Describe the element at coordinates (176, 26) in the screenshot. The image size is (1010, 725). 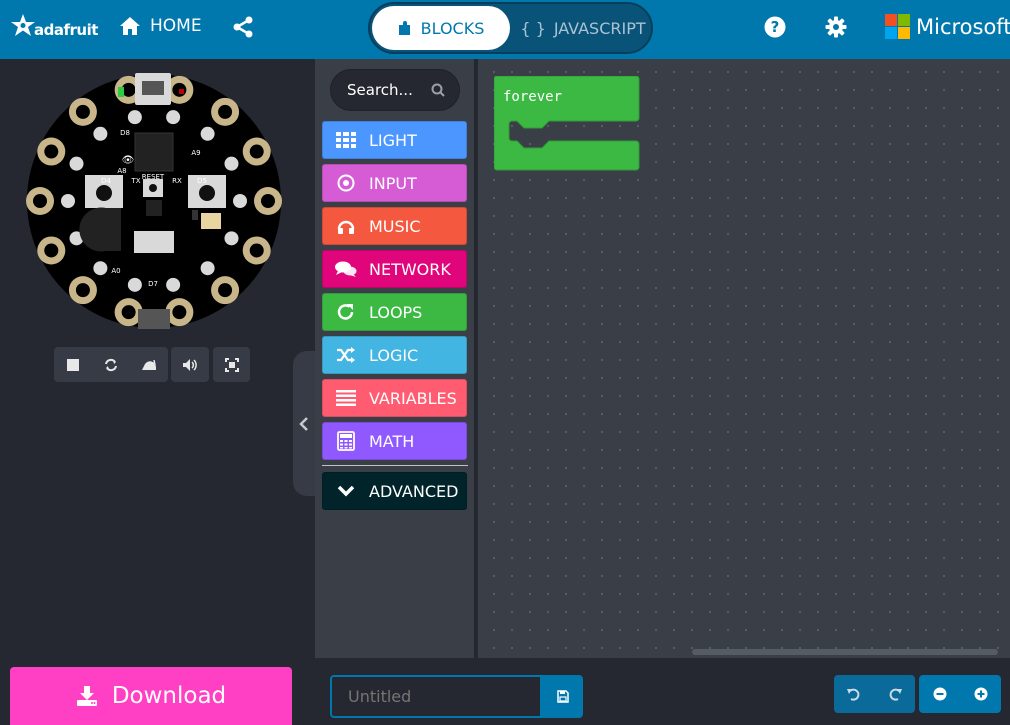
I see `home-label: HOME` at that location.